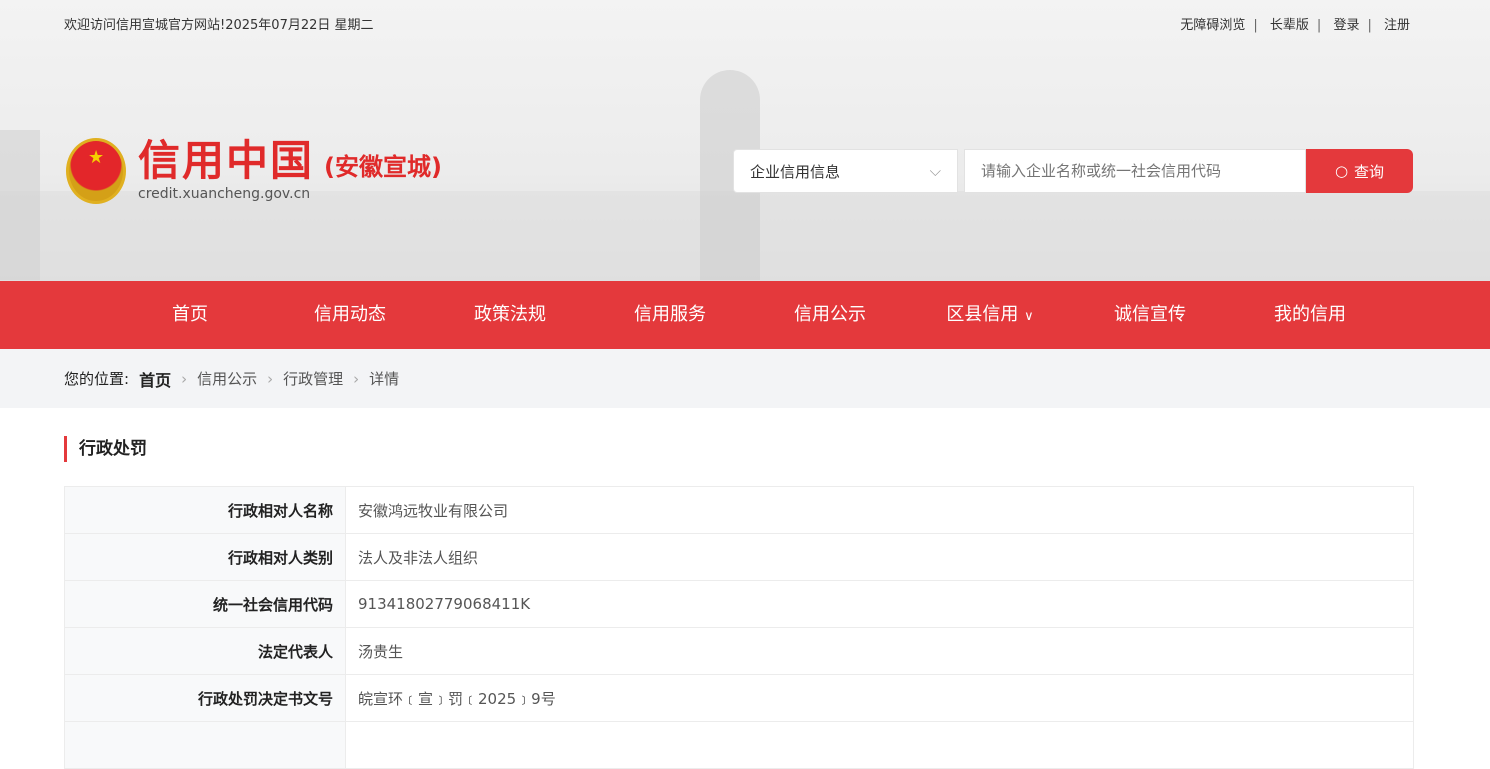  I want to click on breadcrumb-home: 首页, so click(155, 379).